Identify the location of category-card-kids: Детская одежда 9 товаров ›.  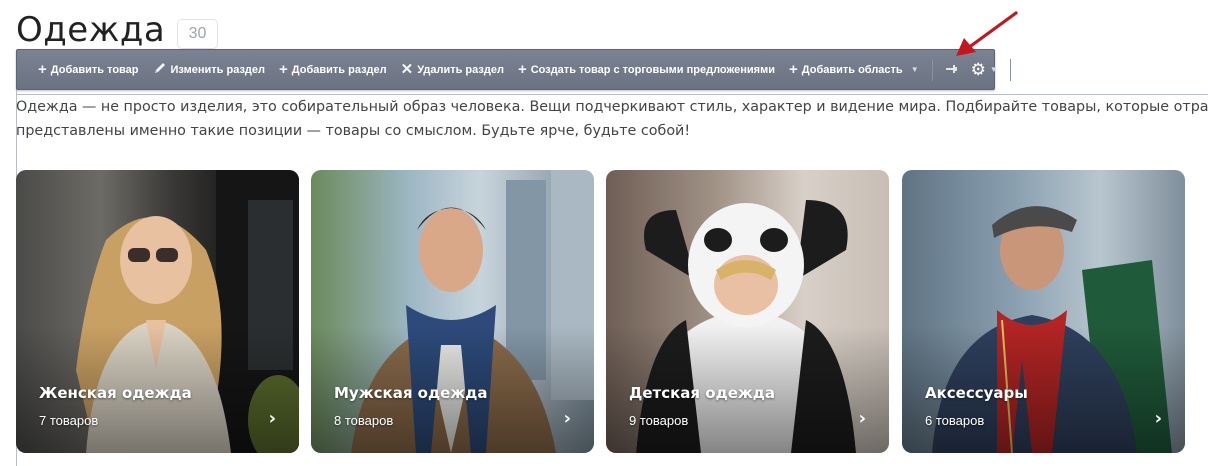
(747, 311).